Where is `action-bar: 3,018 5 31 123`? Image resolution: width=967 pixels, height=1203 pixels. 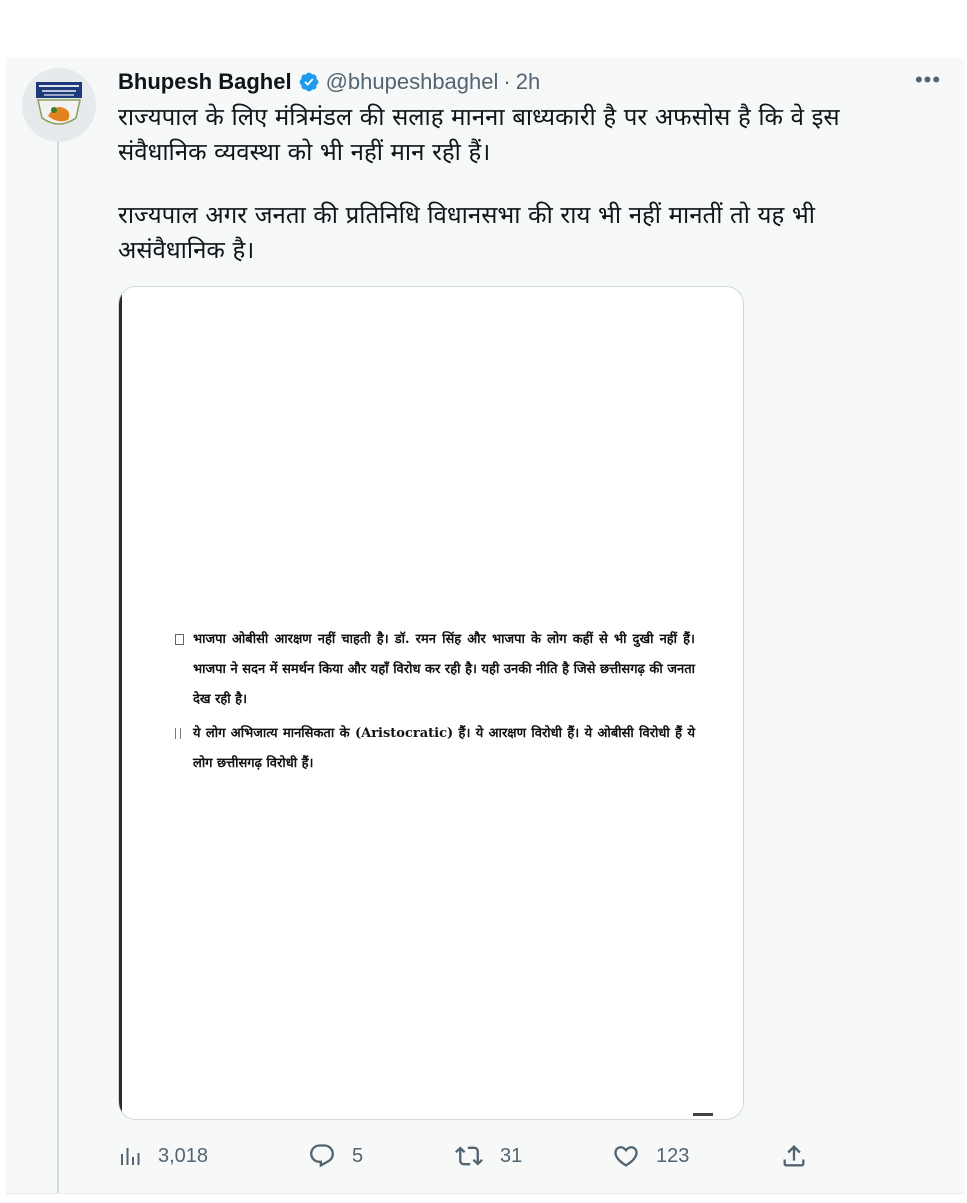 action-bar: 3,018 5 31 123 is located at coordinates (468, 1156).